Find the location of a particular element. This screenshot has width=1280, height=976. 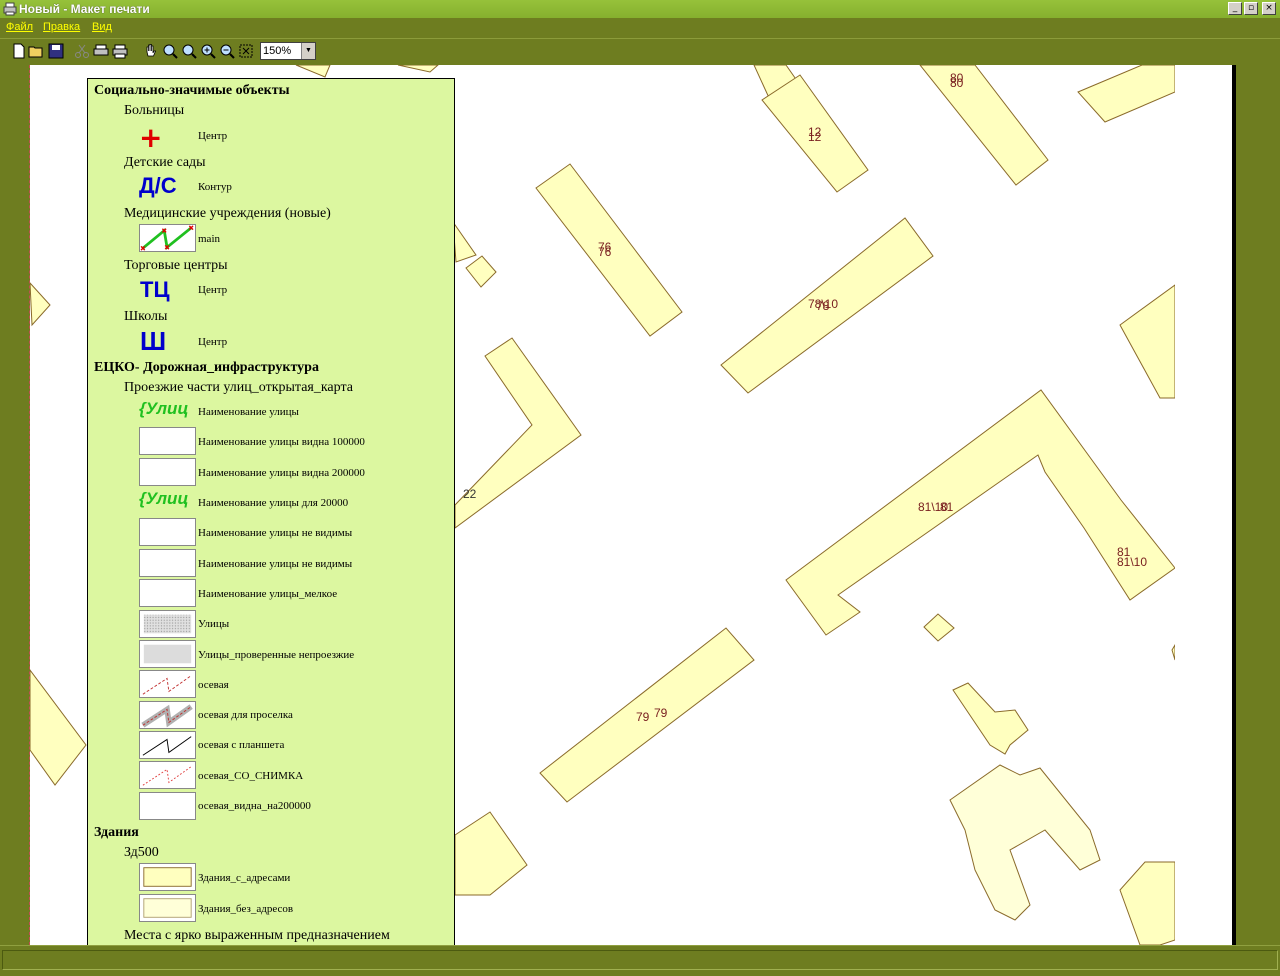

zoom-level-value: 150% is located at coordinates (277, 51).